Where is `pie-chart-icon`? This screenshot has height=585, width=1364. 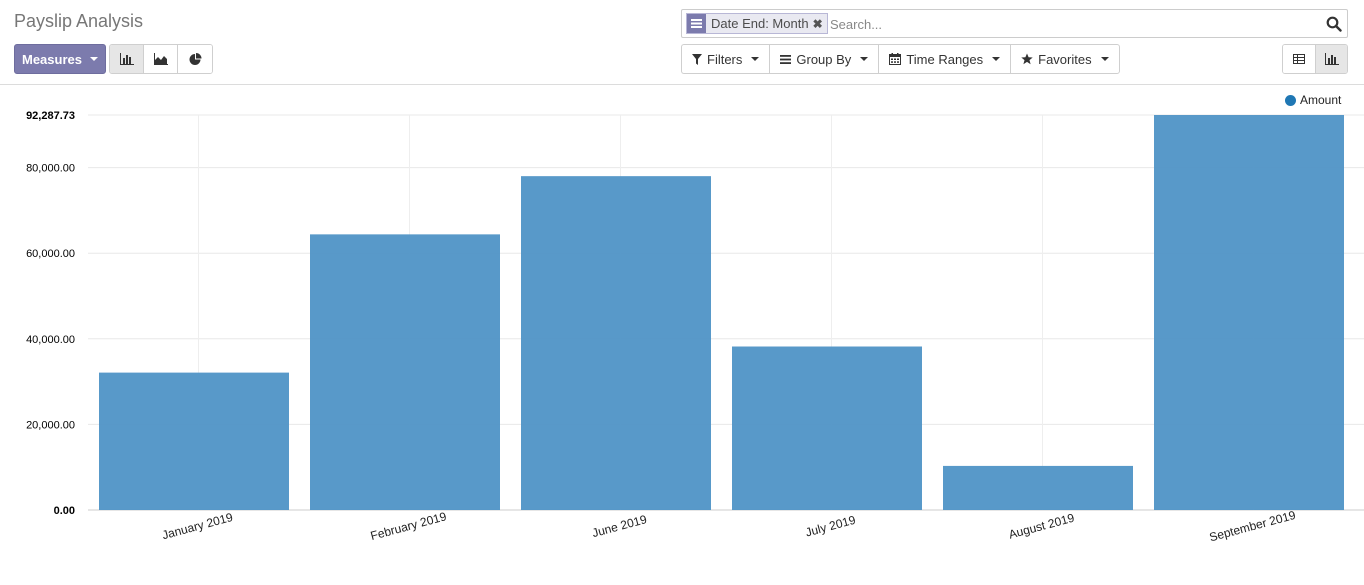
pie-chart-icon is located at coordinates (195, 58).